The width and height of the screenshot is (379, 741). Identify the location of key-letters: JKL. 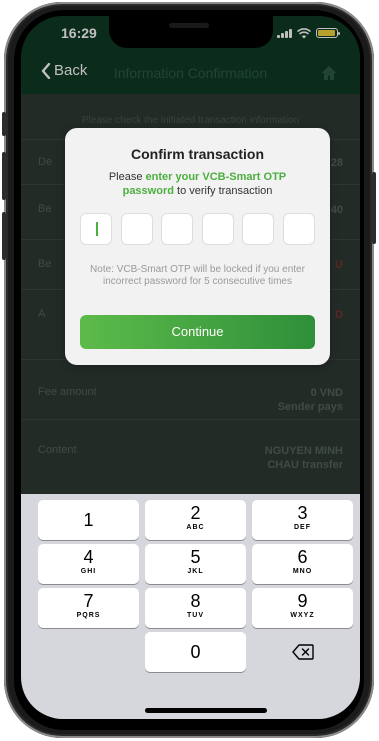
(195, 571).